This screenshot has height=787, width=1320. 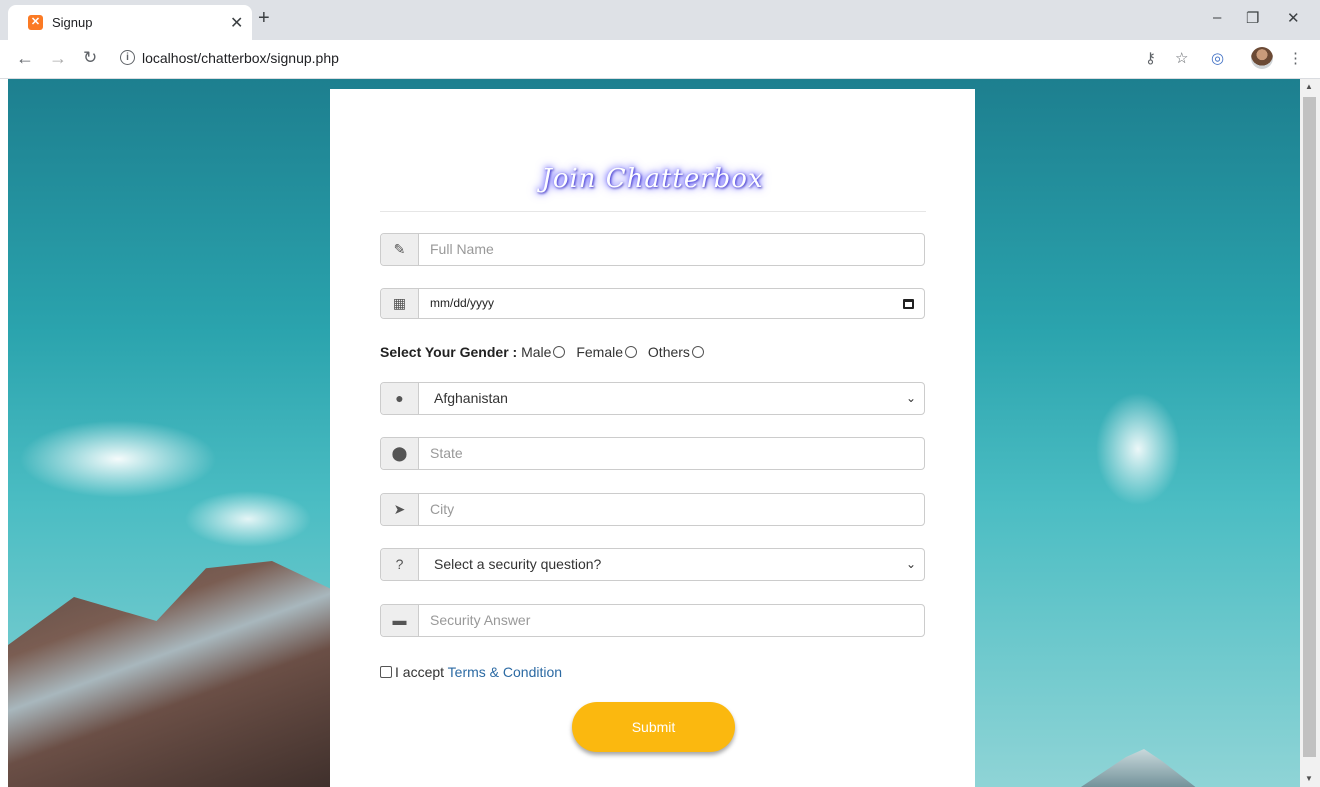 What do you see at coordinates (400, 303) in the screenshot?
I see `calendar-icon: ▦` at bounding box center [400, 303].